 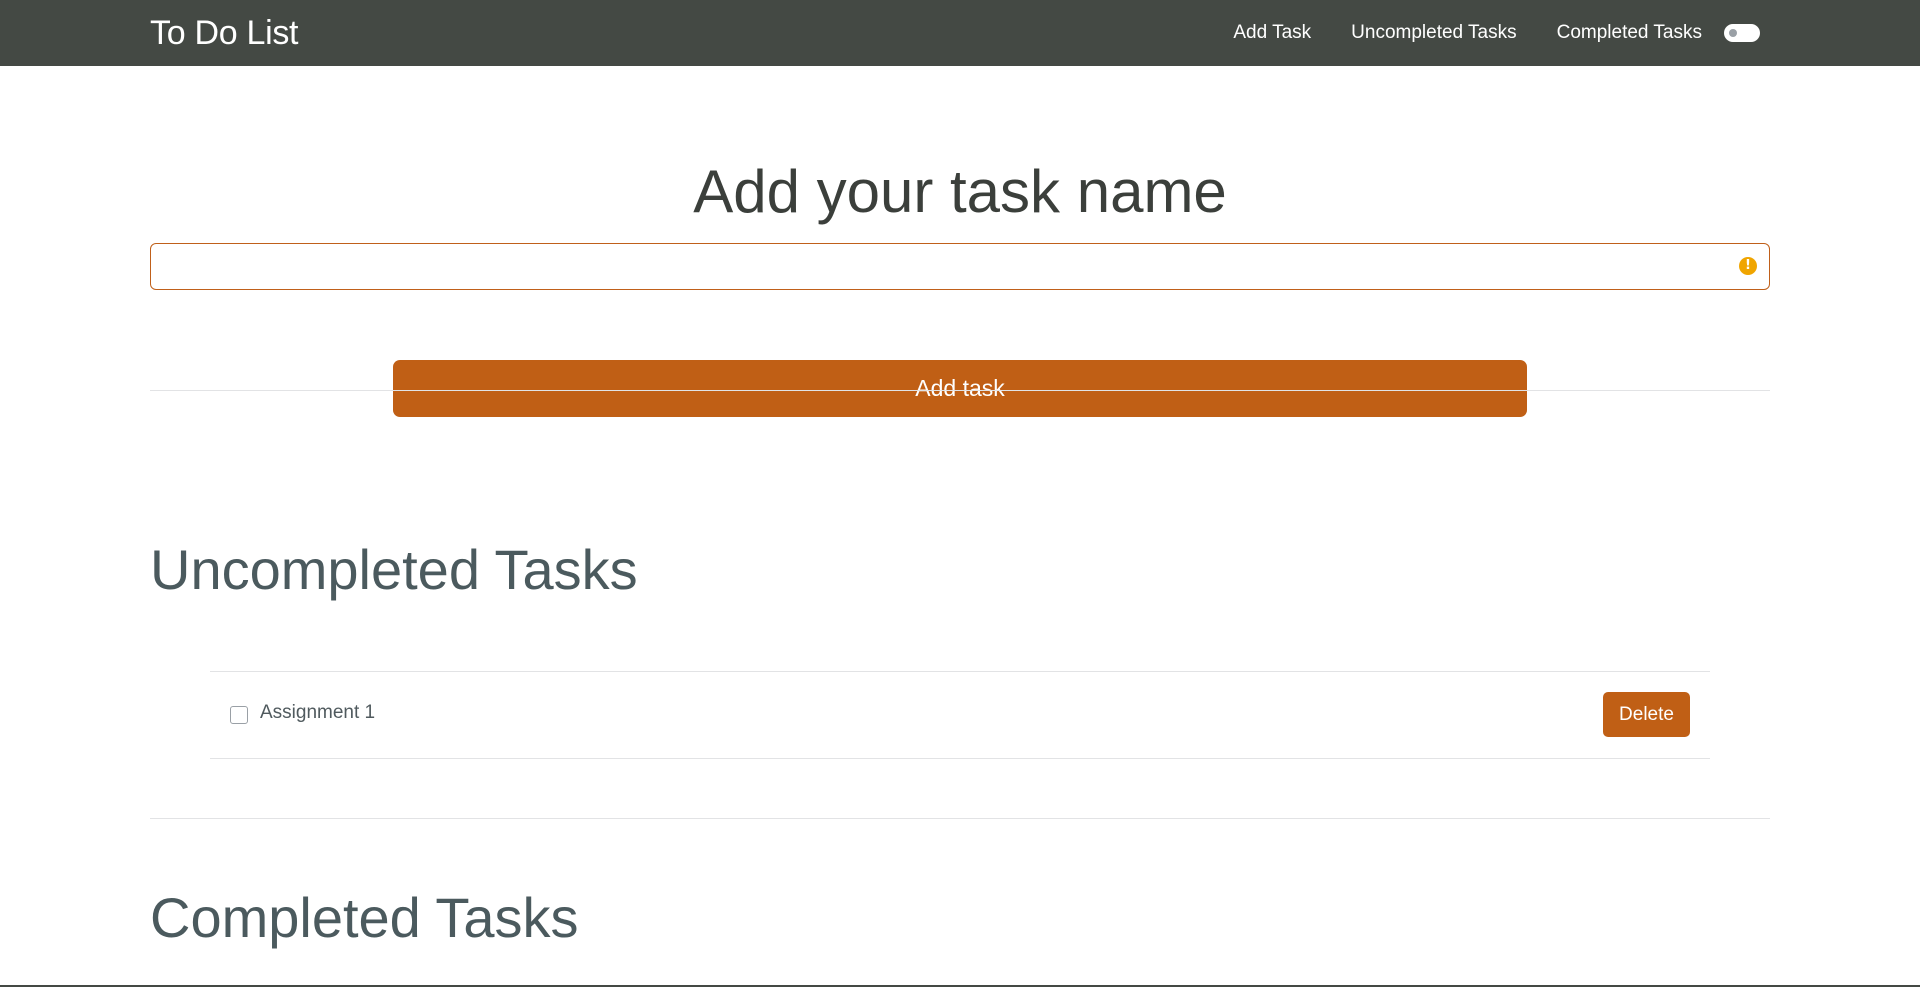 I want to click on brand-title: To Do List, so click(x=224, y=33).